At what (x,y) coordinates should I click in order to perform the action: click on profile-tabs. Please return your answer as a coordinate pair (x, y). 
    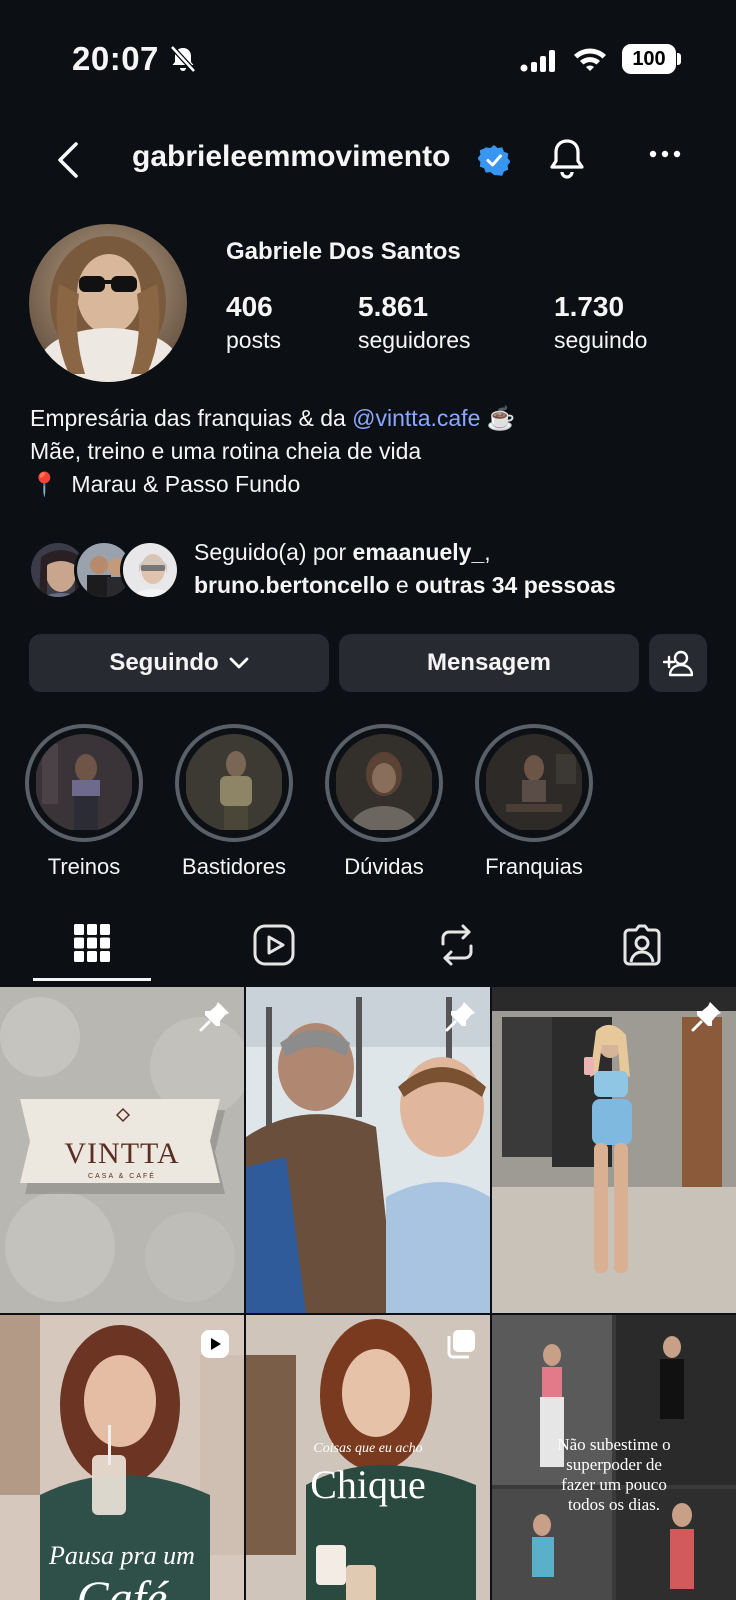
    Looking at the image, I should click on (368, 944).